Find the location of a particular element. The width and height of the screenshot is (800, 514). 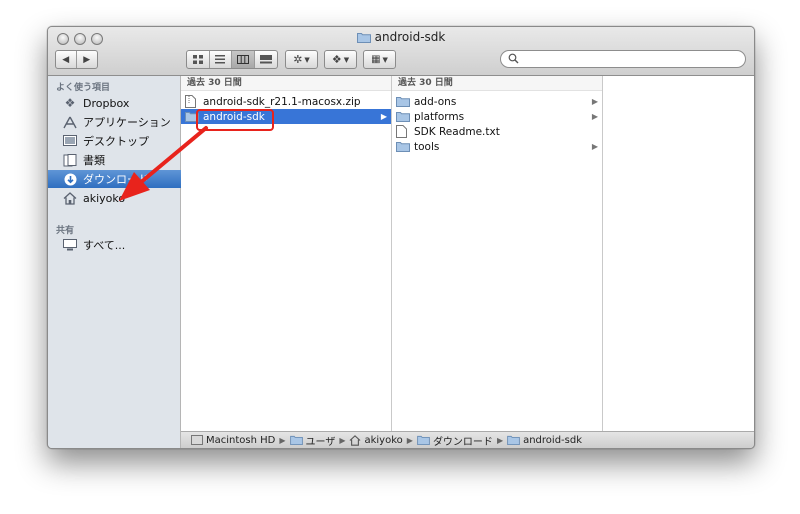

annotation-arrow is located at coordinates (163, 163).